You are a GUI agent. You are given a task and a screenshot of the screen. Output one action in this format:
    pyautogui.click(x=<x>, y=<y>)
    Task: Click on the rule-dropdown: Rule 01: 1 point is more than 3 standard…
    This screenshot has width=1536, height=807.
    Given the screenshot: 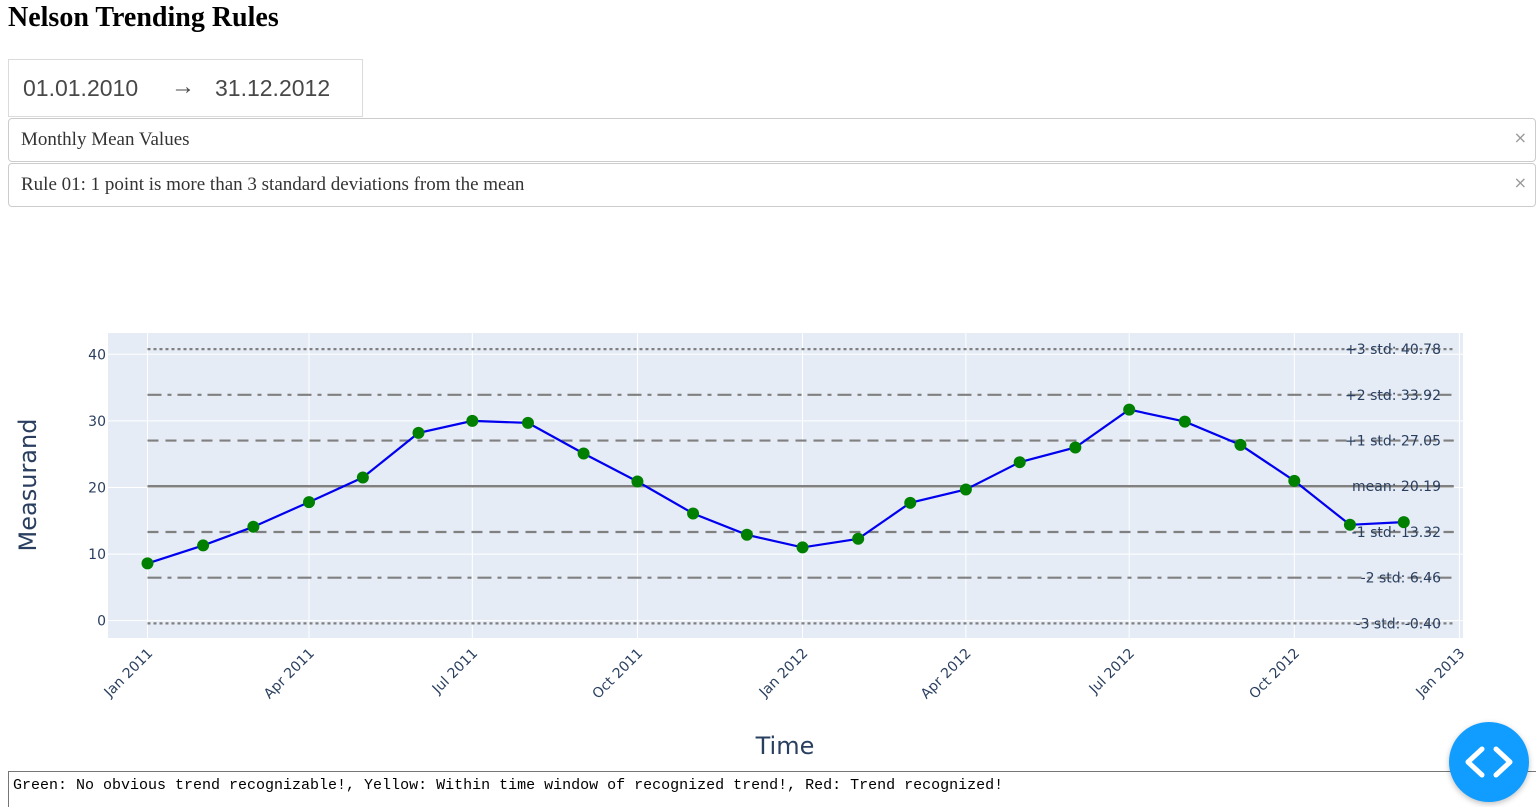 What is the action you would take?
    pyautogui.click(x=772, y=185)
    